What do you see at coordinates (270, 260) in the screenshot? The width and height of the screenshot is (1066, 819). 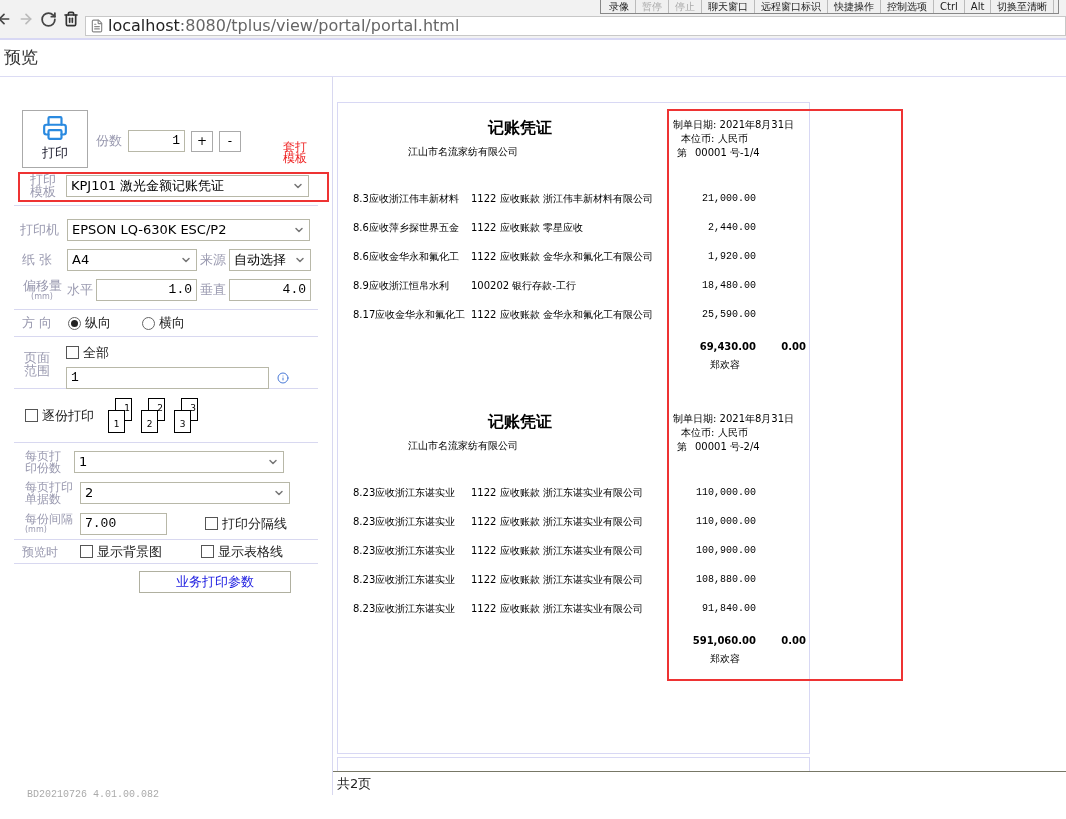 I see `dropdown: 自动选择` at bounding box center [270, 260].